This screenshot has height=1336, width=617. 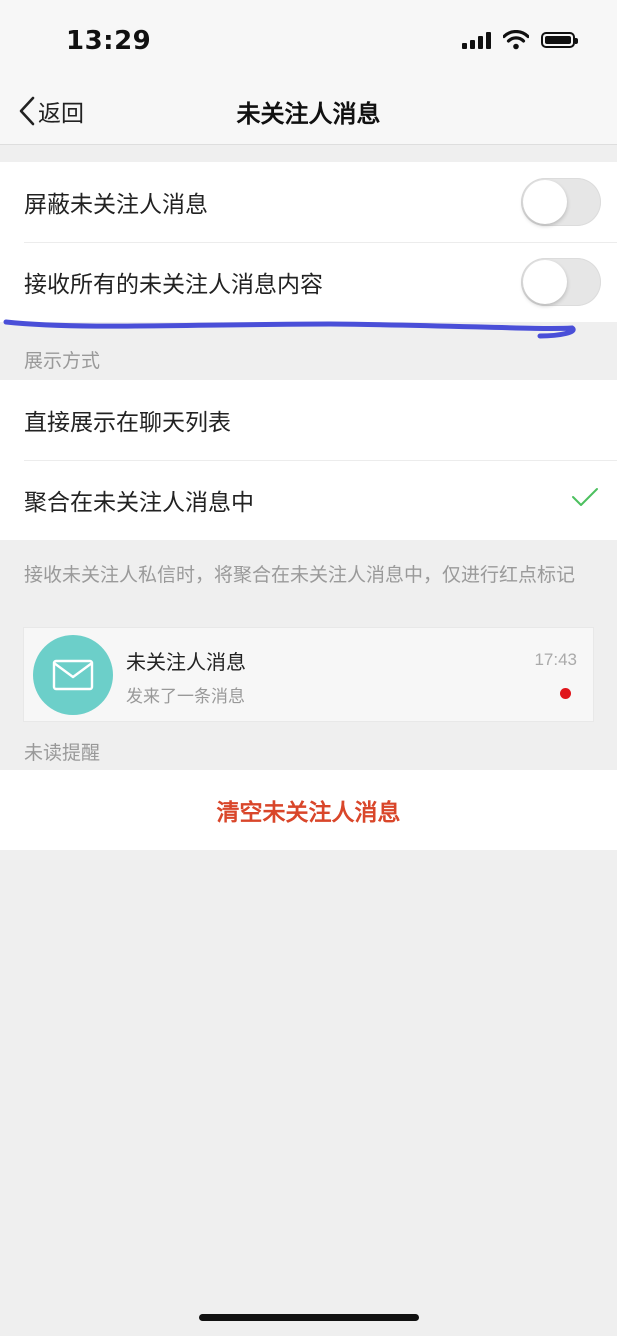 What do you see at coordinates (62, 753) in the screenshot?
I see `unread-section-header: 未读提醒` at bounding box center [62, 753].